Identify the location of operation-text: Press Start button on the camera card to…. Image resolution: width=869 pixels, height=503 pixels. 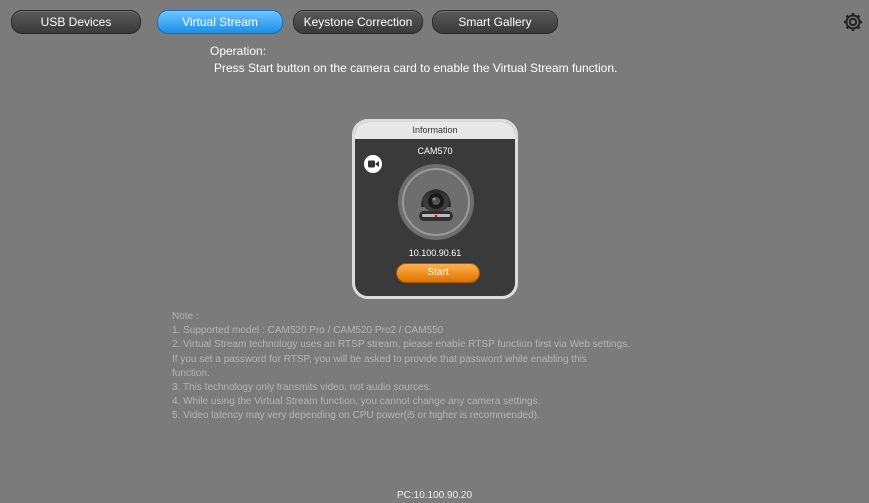
(416, 68).